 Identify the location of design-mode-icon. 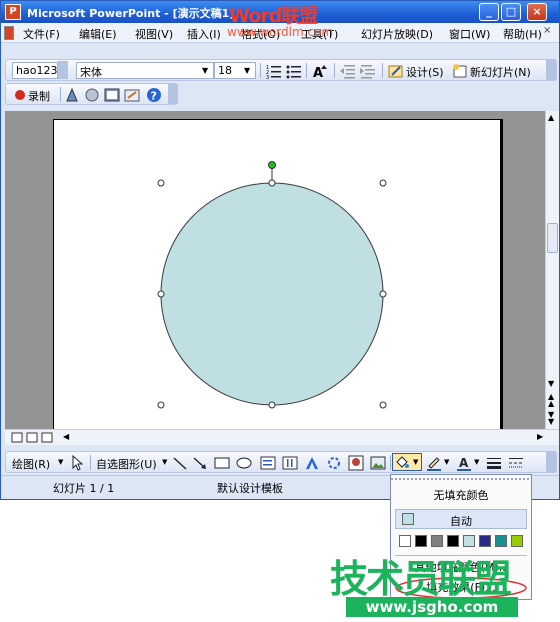
(132, 95).